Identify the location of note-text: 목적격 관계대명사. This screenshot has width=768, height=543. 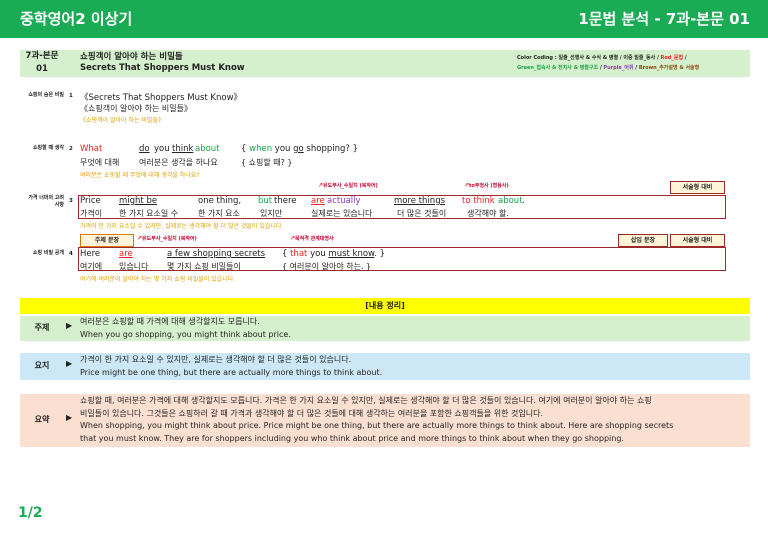
(314, 239).